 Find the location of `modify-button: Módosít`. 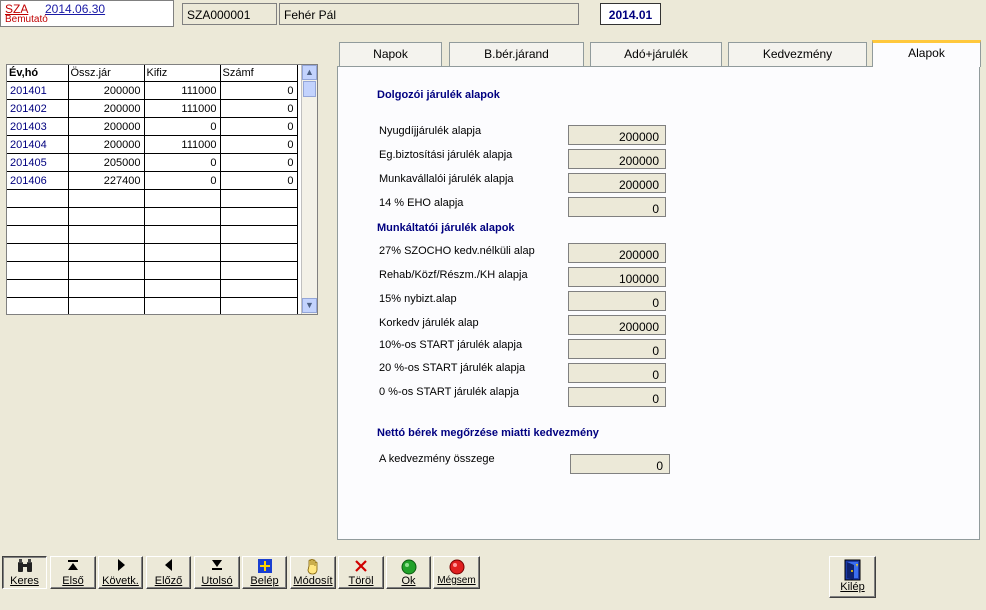

modify-button: Módosít is located at coordinates (313, 572).